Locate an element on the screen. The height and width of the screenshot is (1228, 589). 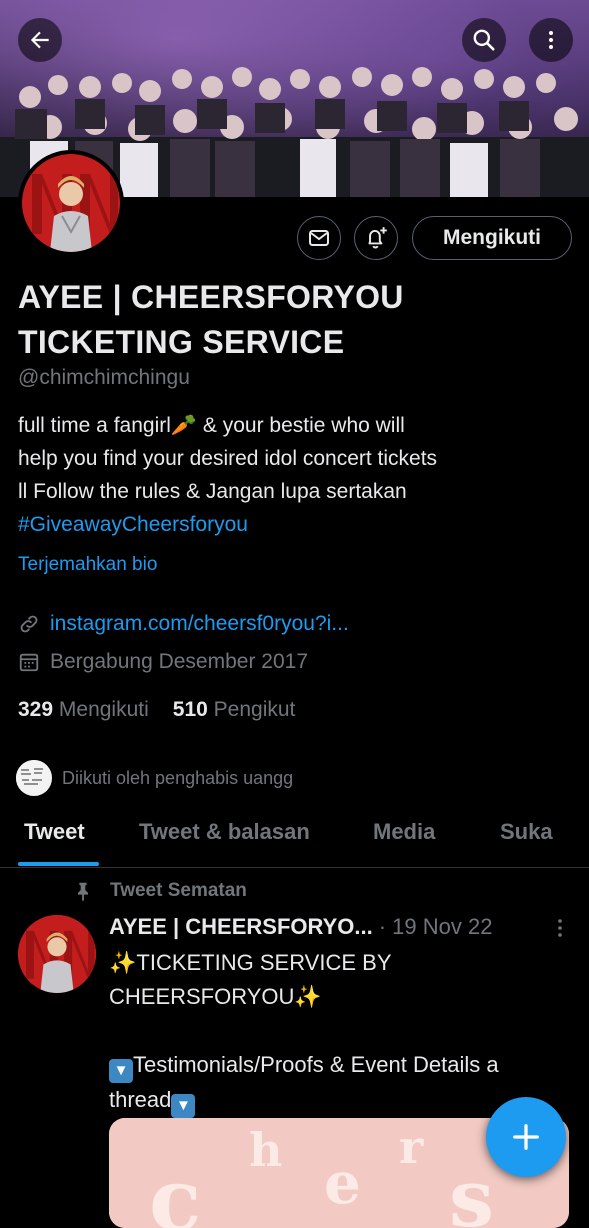
tweet-line: Testimonials/Proofs & Event Details a is located at coordinates (316, 1064).